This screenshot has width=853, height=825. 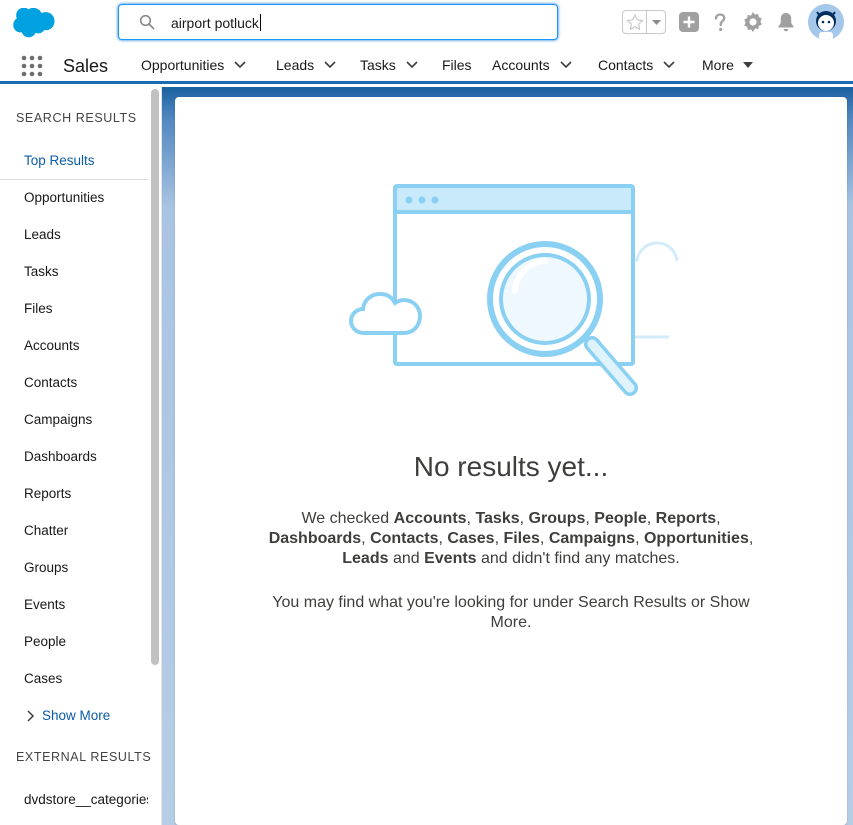 I want to click on checked-object: Events, so click(x=450, y=558).